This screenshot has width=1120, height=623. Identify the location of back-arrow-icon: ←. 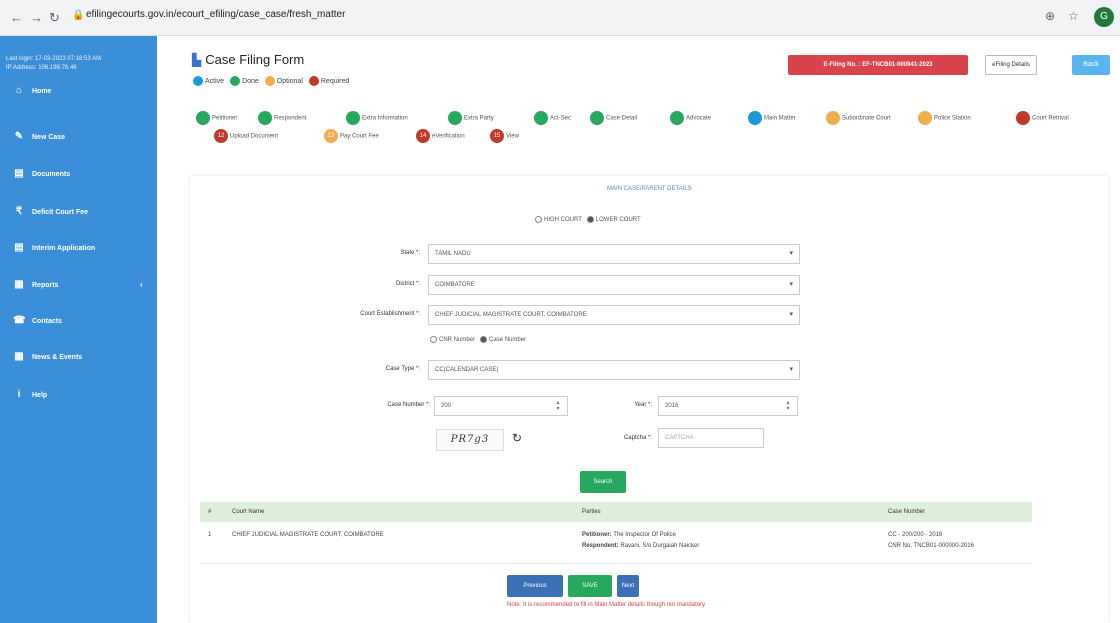
(16, 17).